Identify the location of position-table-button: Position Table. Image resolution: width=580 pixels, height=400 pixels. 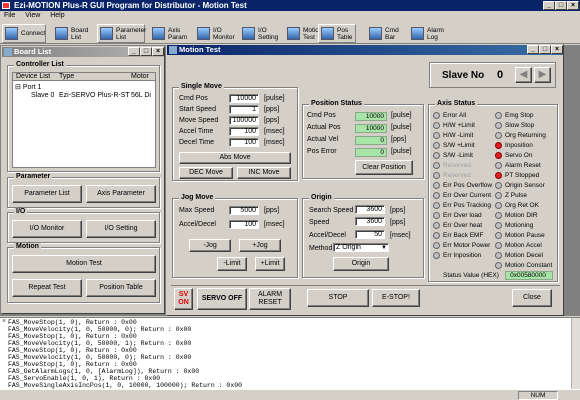
(121, 288).